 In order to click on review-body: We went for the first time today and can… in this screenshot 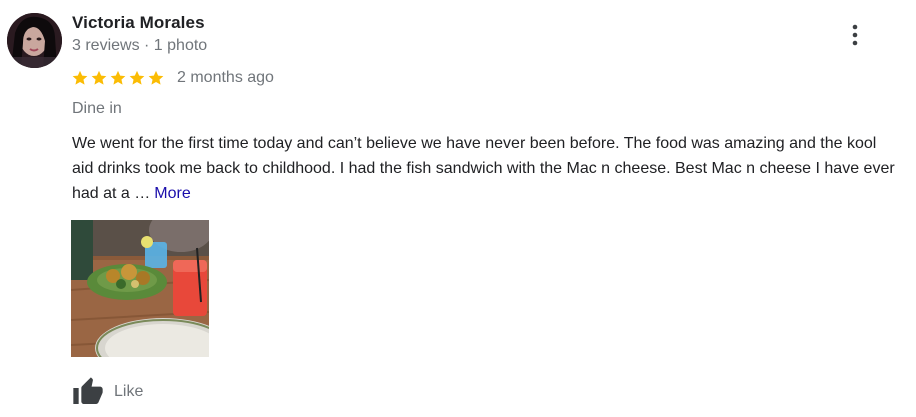, I will do `click(483, 168)`.